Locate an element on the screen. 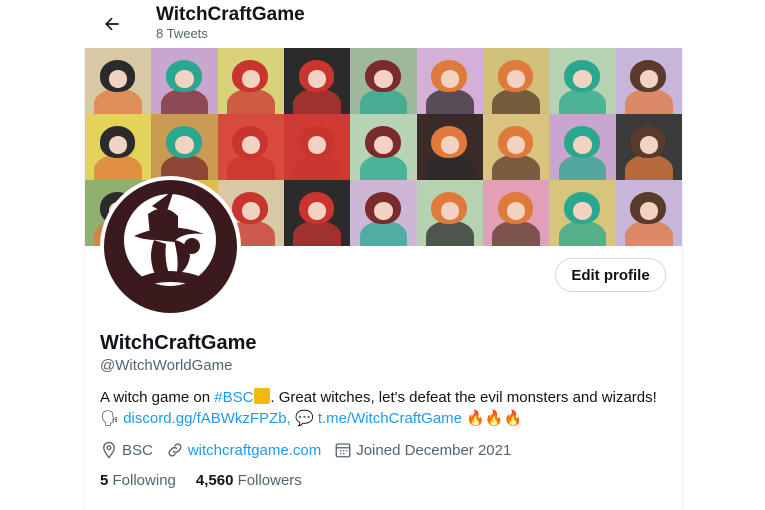 This screenshot has height=510, width=765. followers-link: 4,560 Followers is located at coordinates (249, 480).